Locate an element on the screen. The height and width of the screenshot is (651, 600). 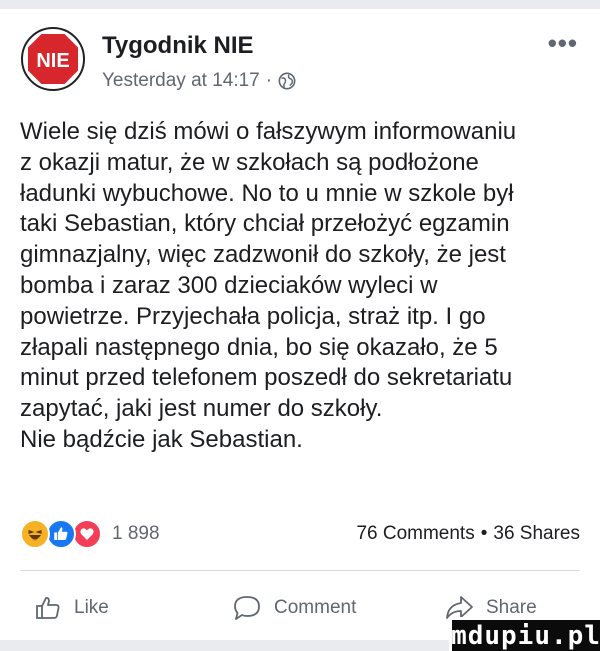
avatar: NIE is located at coordinates (53, 59).